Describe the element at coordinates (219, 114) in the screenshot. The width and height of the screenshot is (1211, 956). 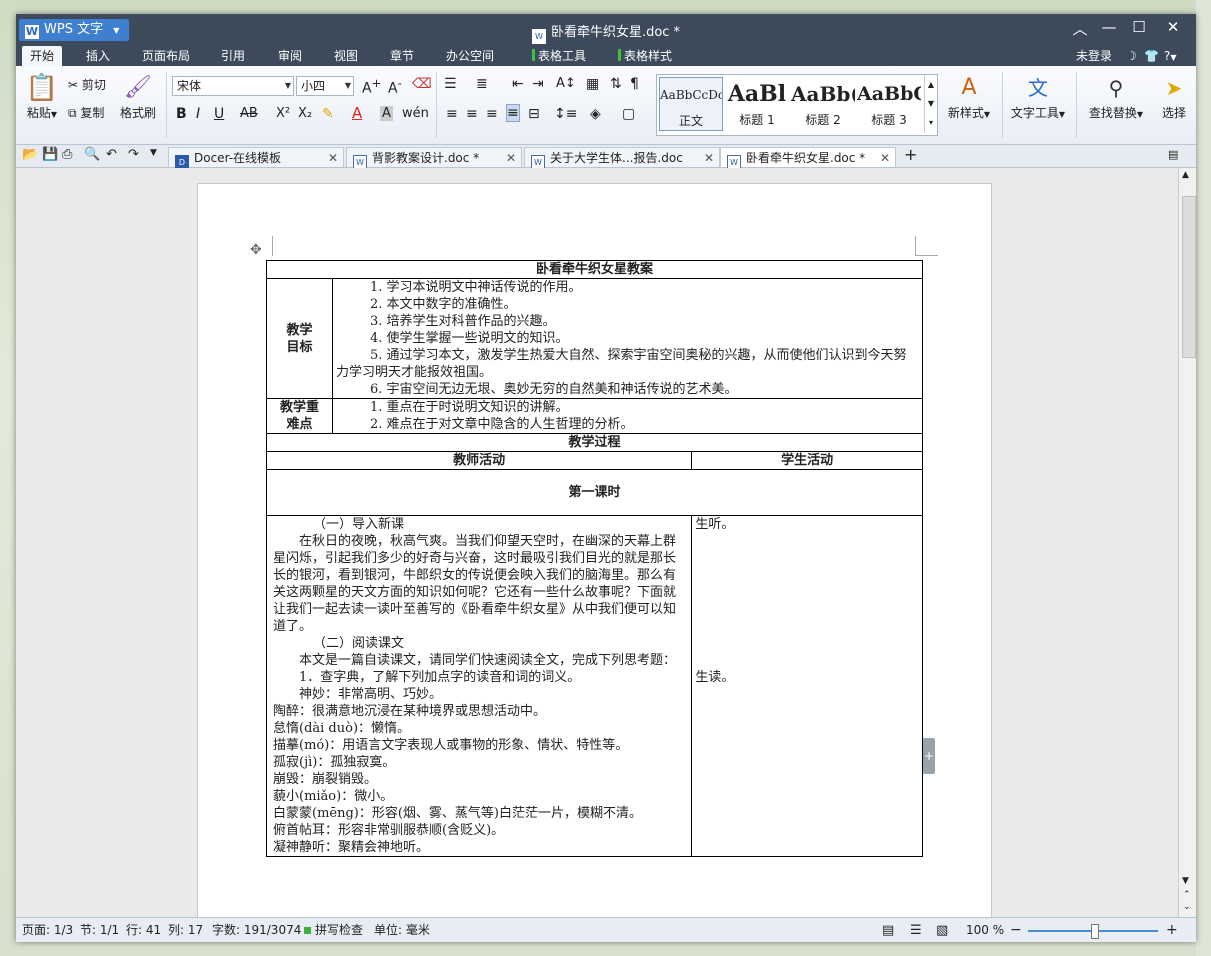
I see `underline-icon: U` at that location.